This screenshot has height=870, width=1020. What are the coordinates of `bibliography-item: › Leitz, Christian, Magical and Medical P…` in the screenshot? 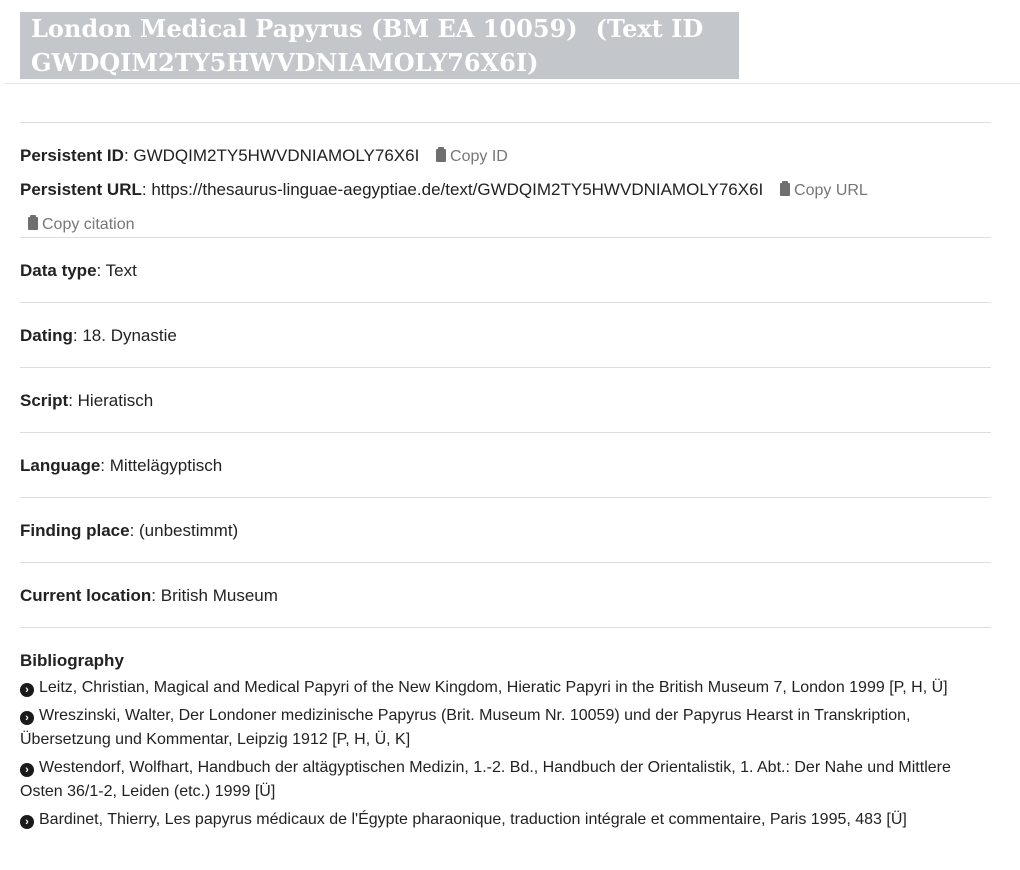 It's located at (505, 688).